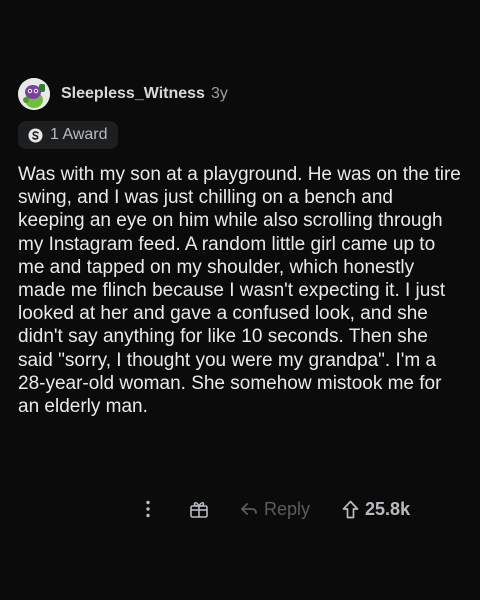  What do you see at coordinates (35, 135) in the screenshot?
I see `award-icon` at bounding box center [35, 135].